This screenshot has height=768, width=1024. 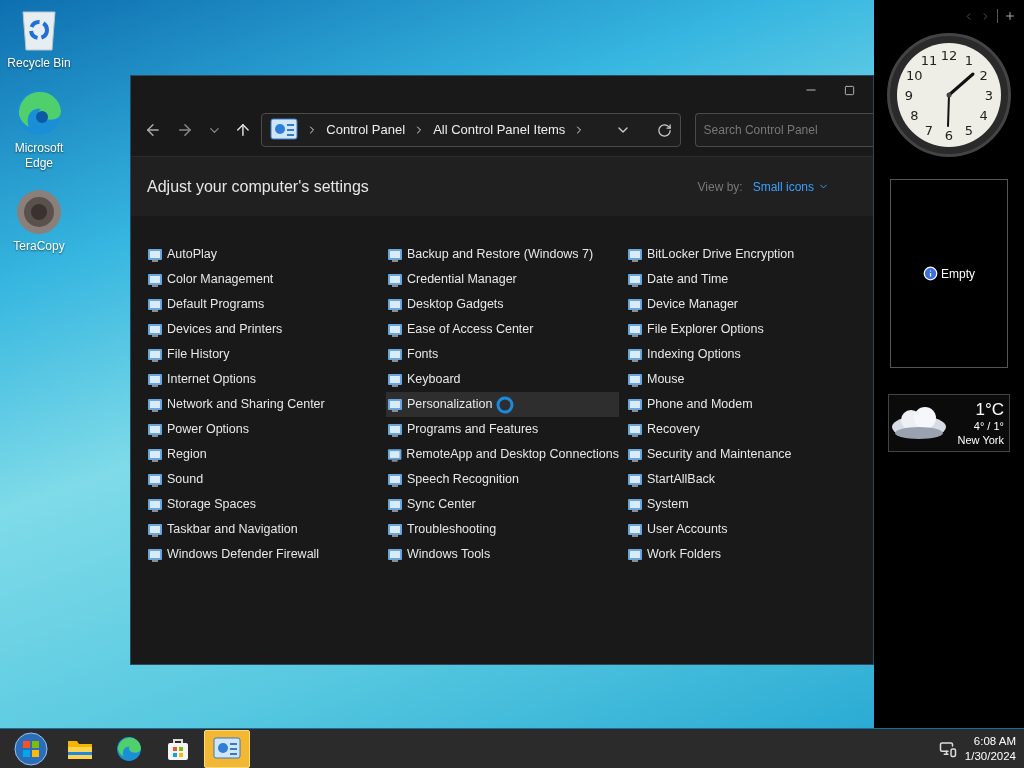 I want to click on breadcrumb-item: All Control Panel Items, so click(x=499, y=130).